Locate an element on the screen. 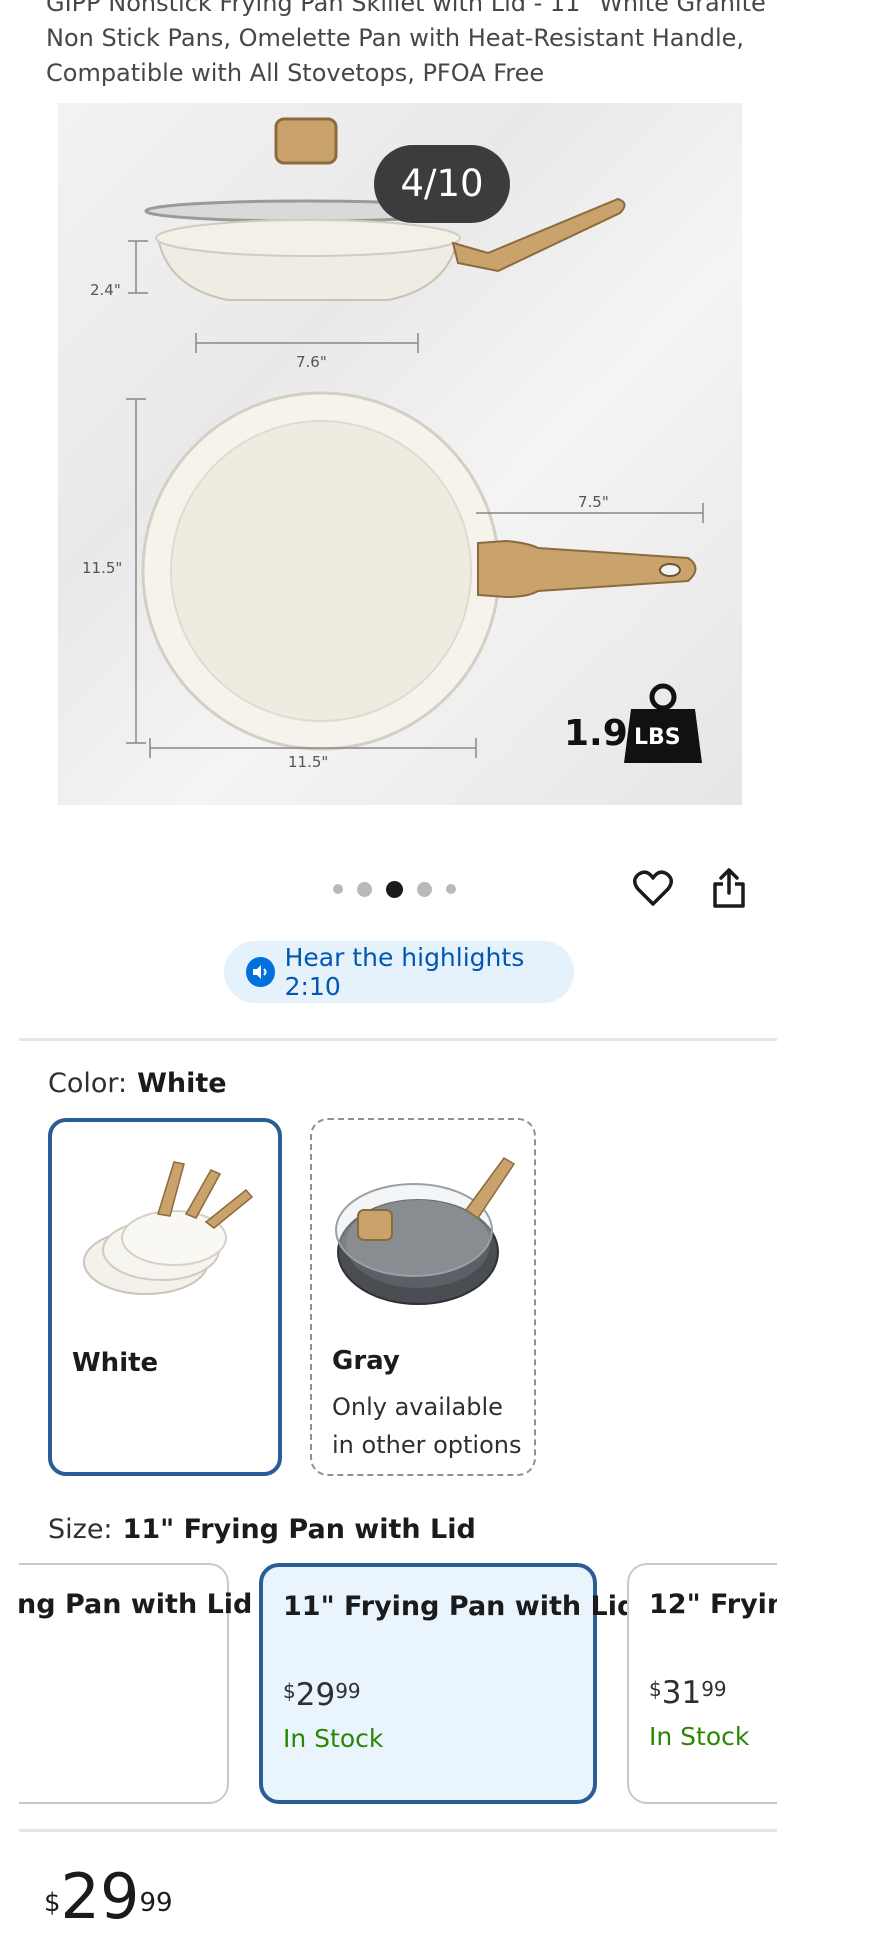 The image size is (884, 1933). size-option-price: $3199 is located at coordinates (688, 1693).